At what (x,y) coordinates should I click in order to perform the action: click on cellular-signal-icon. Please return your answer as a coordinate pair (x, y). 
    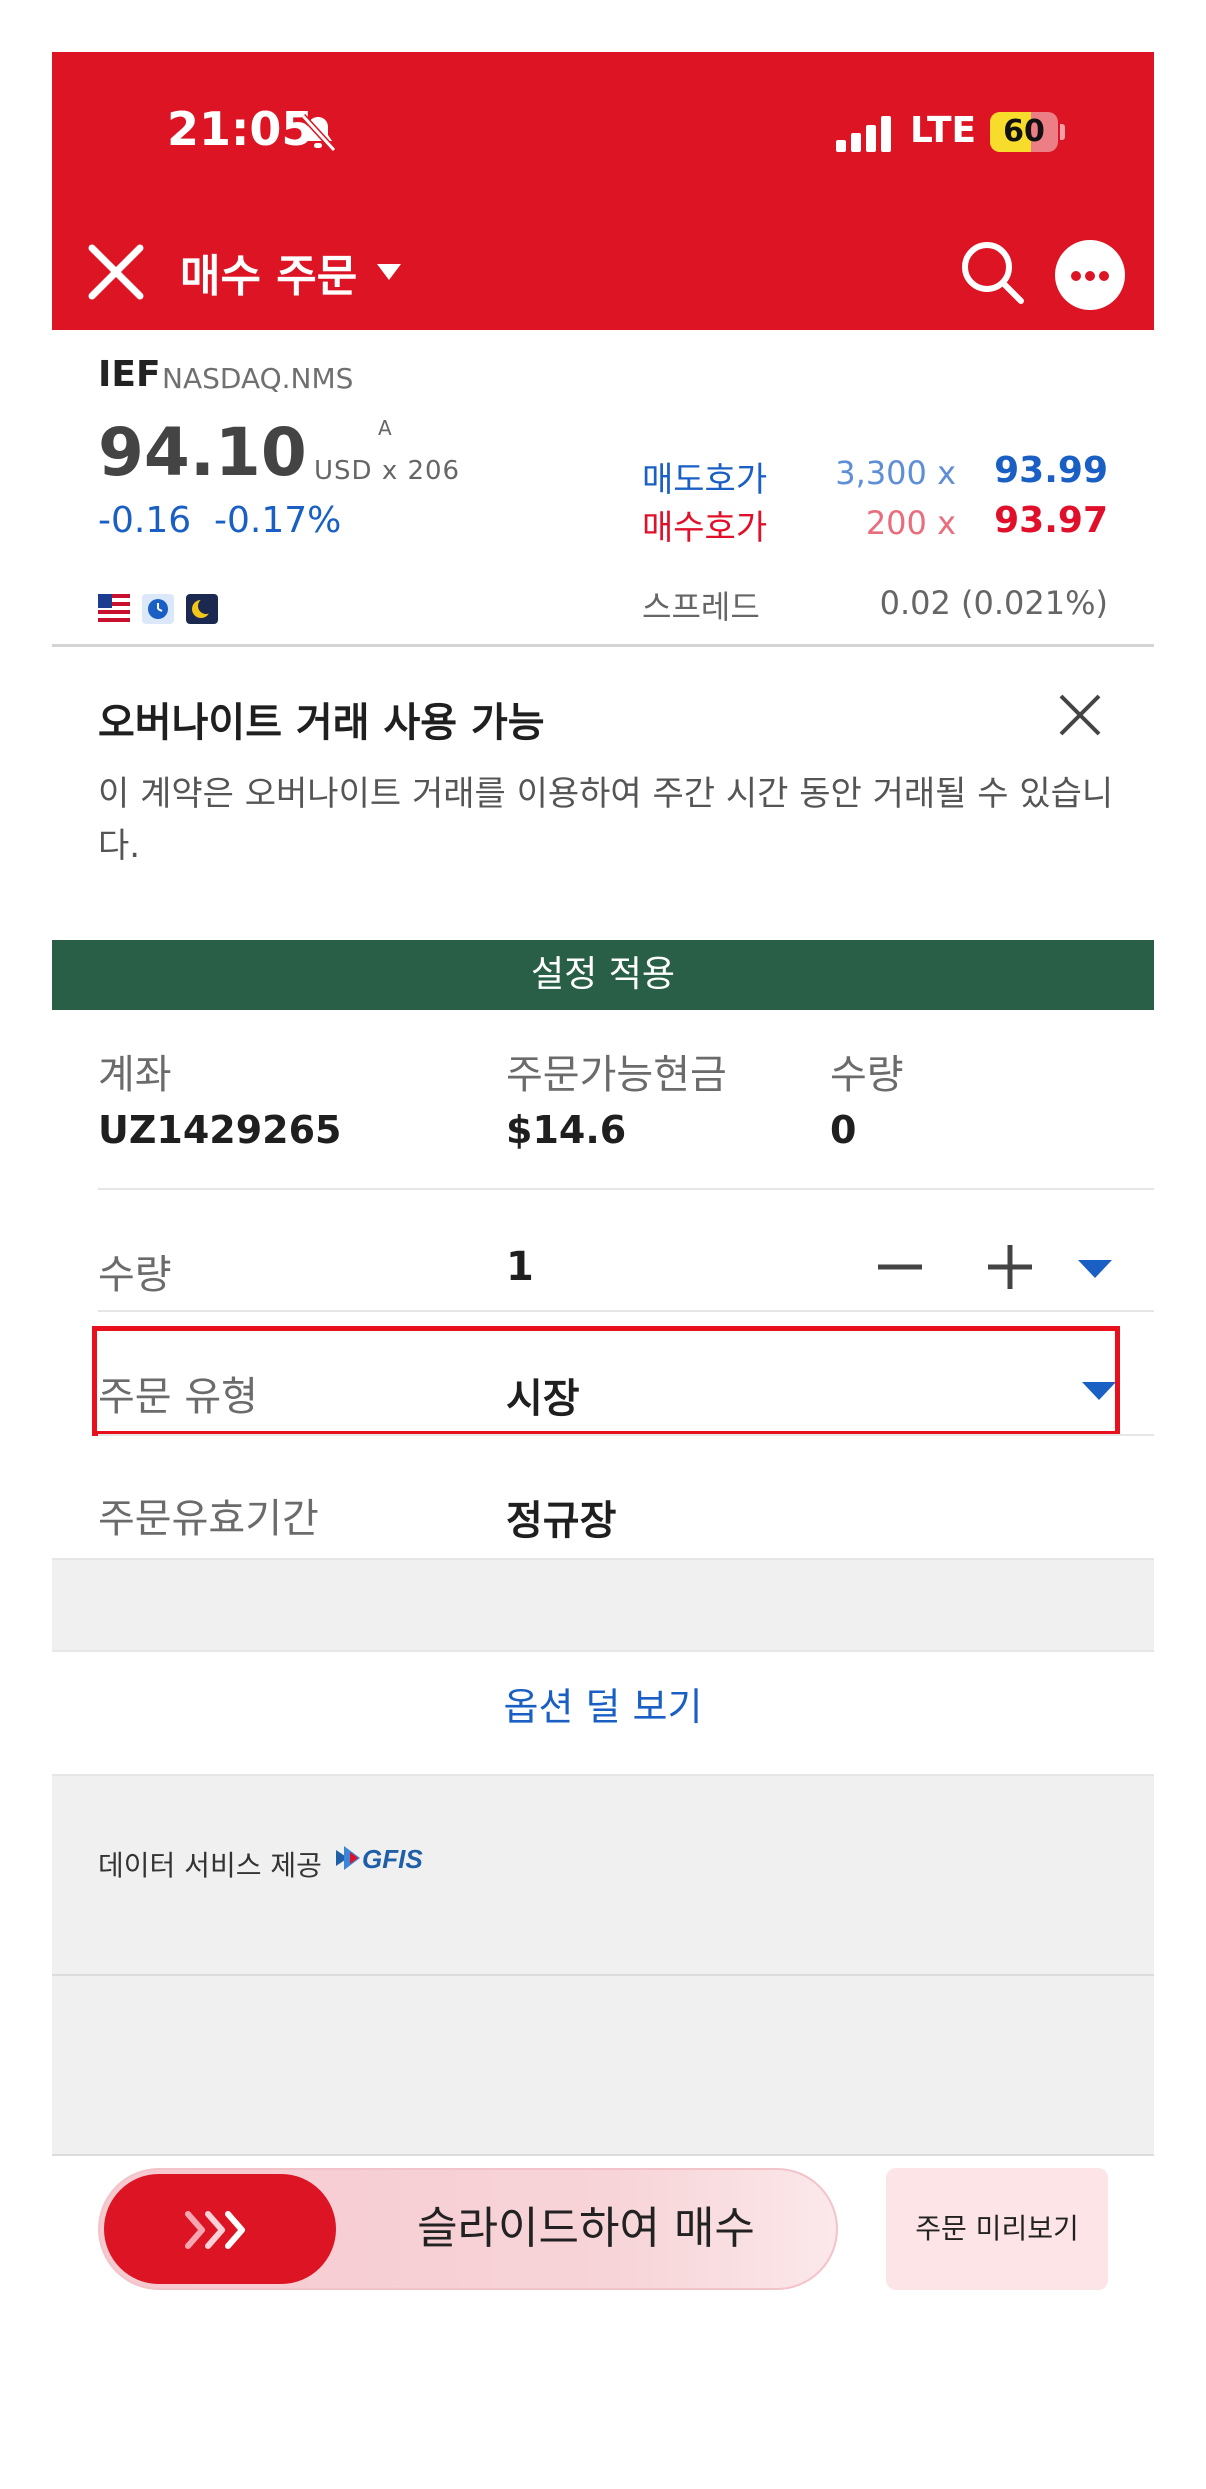
    Looking at the image, I should click on (863, 134).